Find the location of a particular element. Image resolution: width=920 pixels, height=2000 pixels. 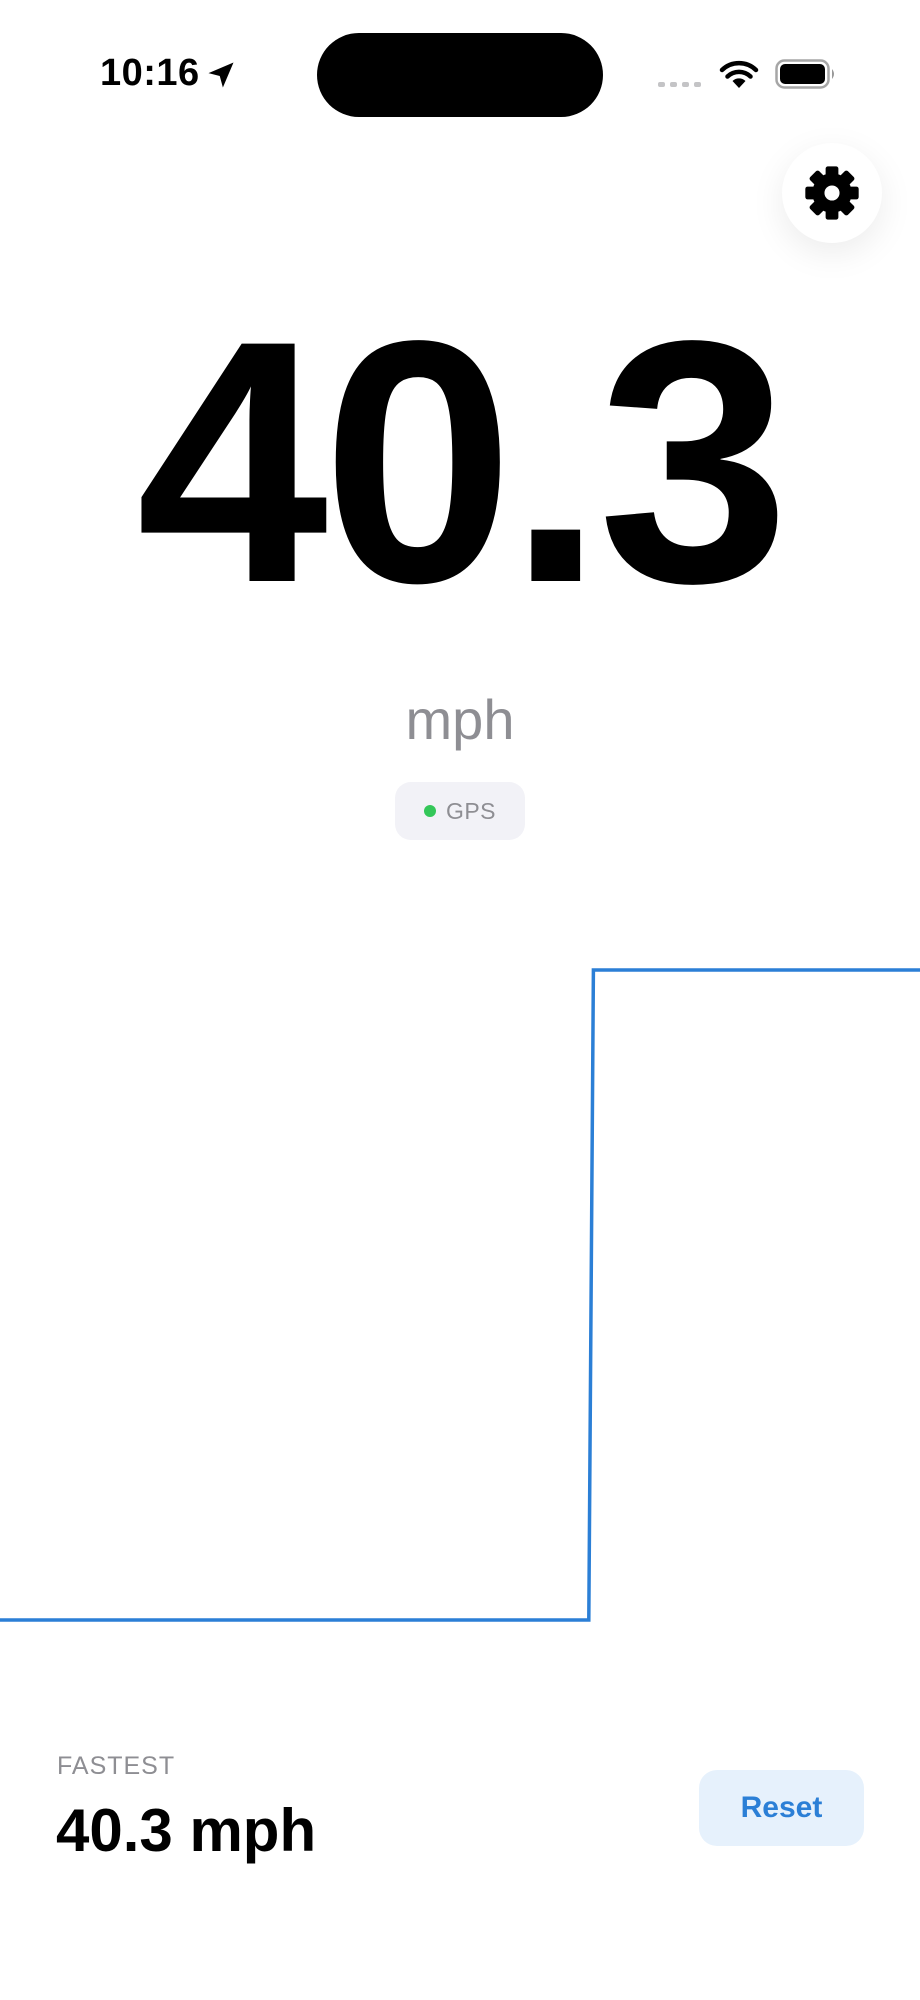

fastest-speed-value: 40.3 mph is located at coordinates (186, 1830).